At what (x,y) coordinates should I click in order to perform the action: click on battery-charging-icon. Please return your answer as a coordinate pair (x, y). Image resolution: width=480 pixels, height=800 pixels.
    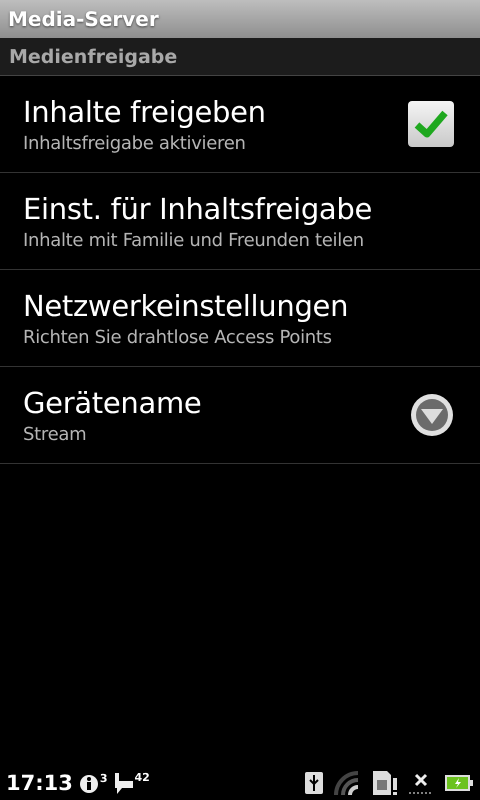
    Looking at the image, I should click on (459, 783).